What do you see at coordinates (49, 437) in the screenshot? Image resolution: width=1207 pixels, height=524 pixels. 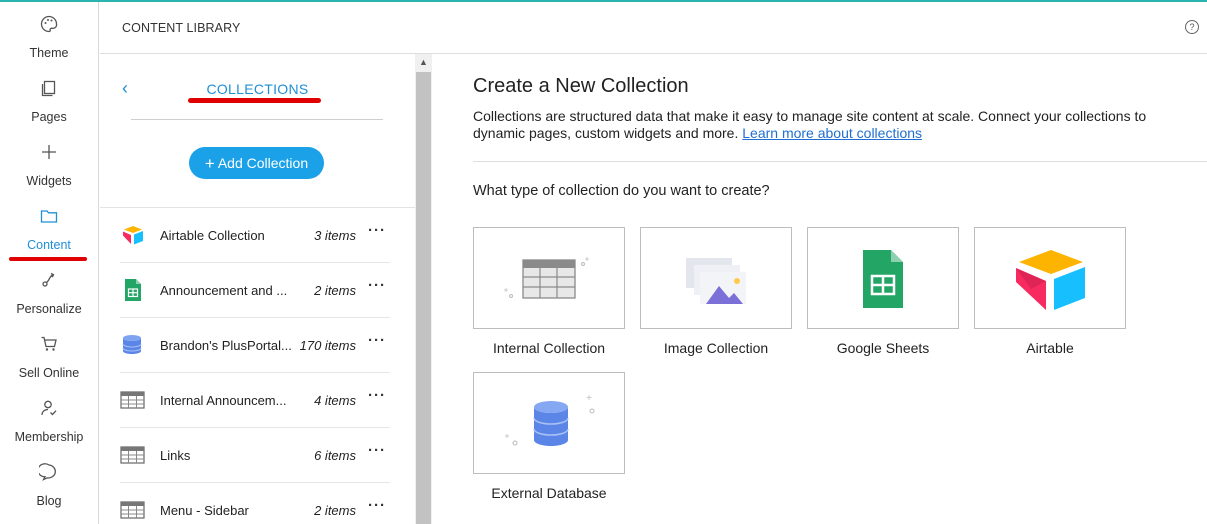 I see `nav-label-membership: Membership` at bounding box center [49, 437].